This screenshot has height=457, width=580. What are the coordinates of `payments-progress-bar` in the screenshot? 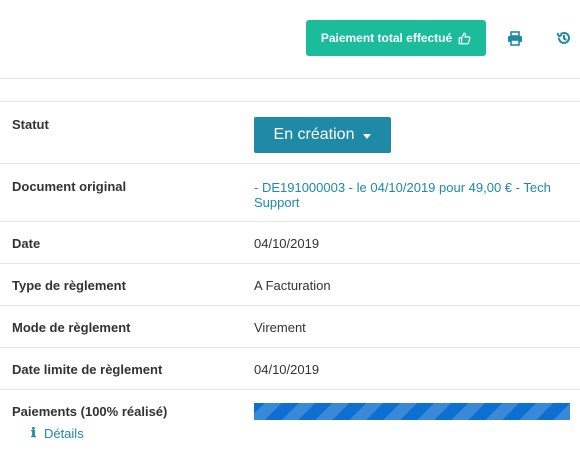 It's located at (412, 411).